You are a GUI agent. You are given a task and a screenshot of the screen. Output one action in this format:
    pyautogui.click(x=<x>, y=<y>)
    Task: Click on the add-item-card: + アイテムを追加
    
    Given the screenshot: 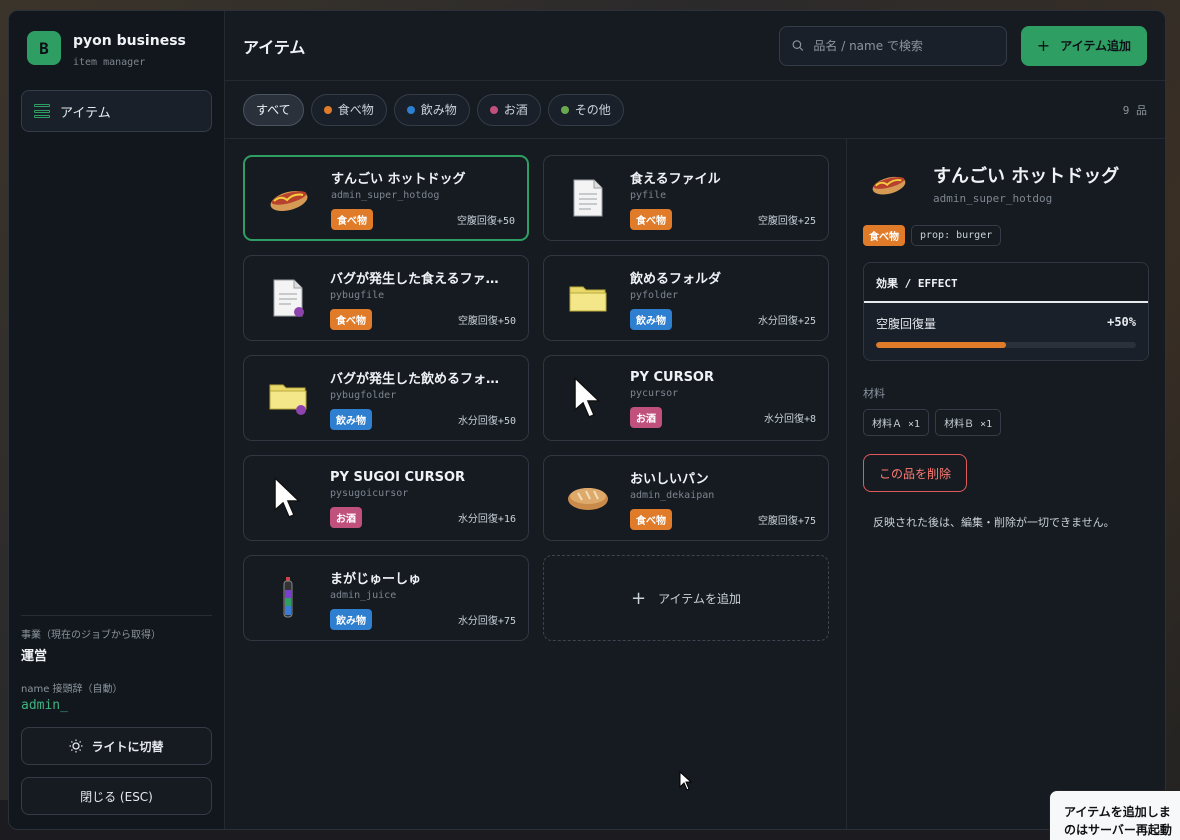 What is the action you would take?
    pyautogui.click(x=686, y=598)
    